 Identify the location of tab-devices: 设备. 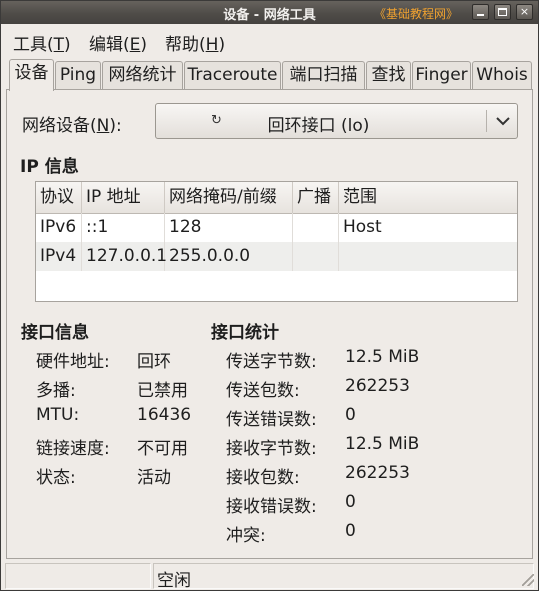
(31, 75).